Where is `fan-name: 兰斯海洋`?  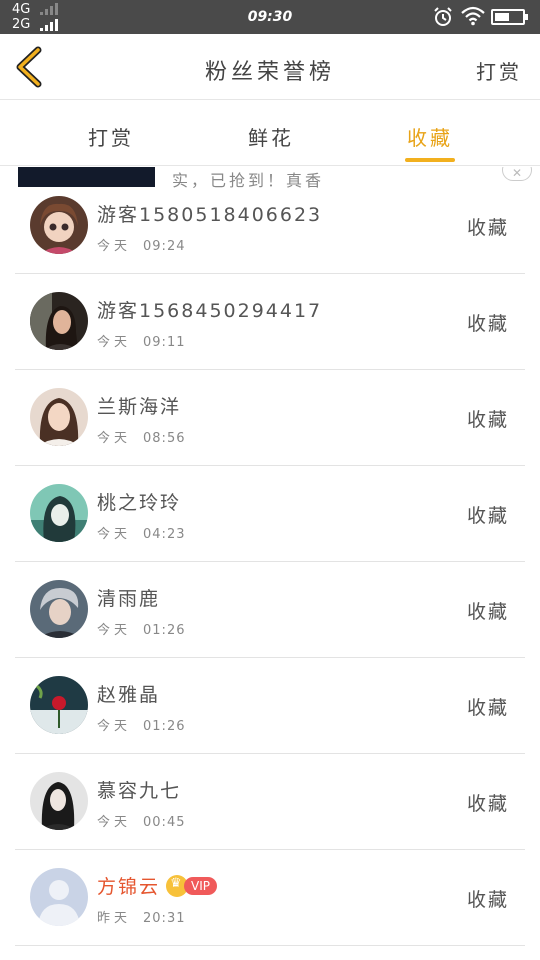 fan-name: 兰斯海洋 is located at coordinates (139, 407).